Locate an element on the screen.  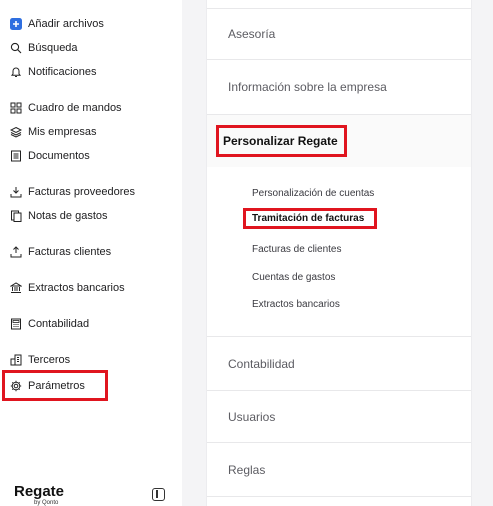
sidebar-item-client-invoices: Facturas clientes is located at coordinates (60, 252).